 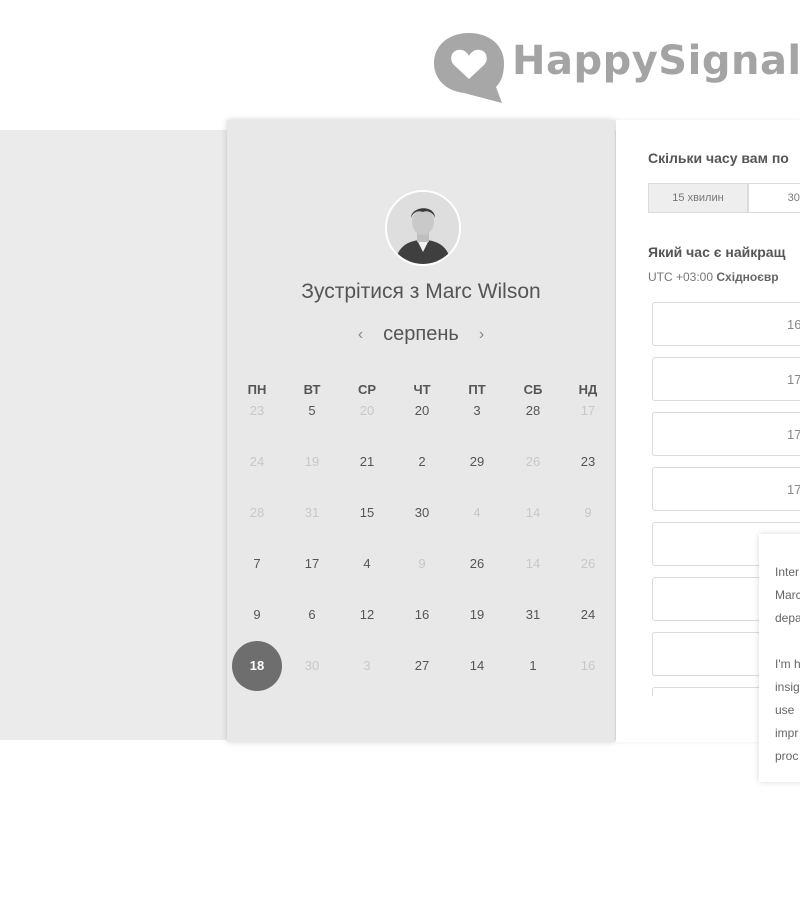 What do you see at coordinates (422, 462) in the screenshot?
I see `calendar-day: 2` at bounding box center [422, 462].